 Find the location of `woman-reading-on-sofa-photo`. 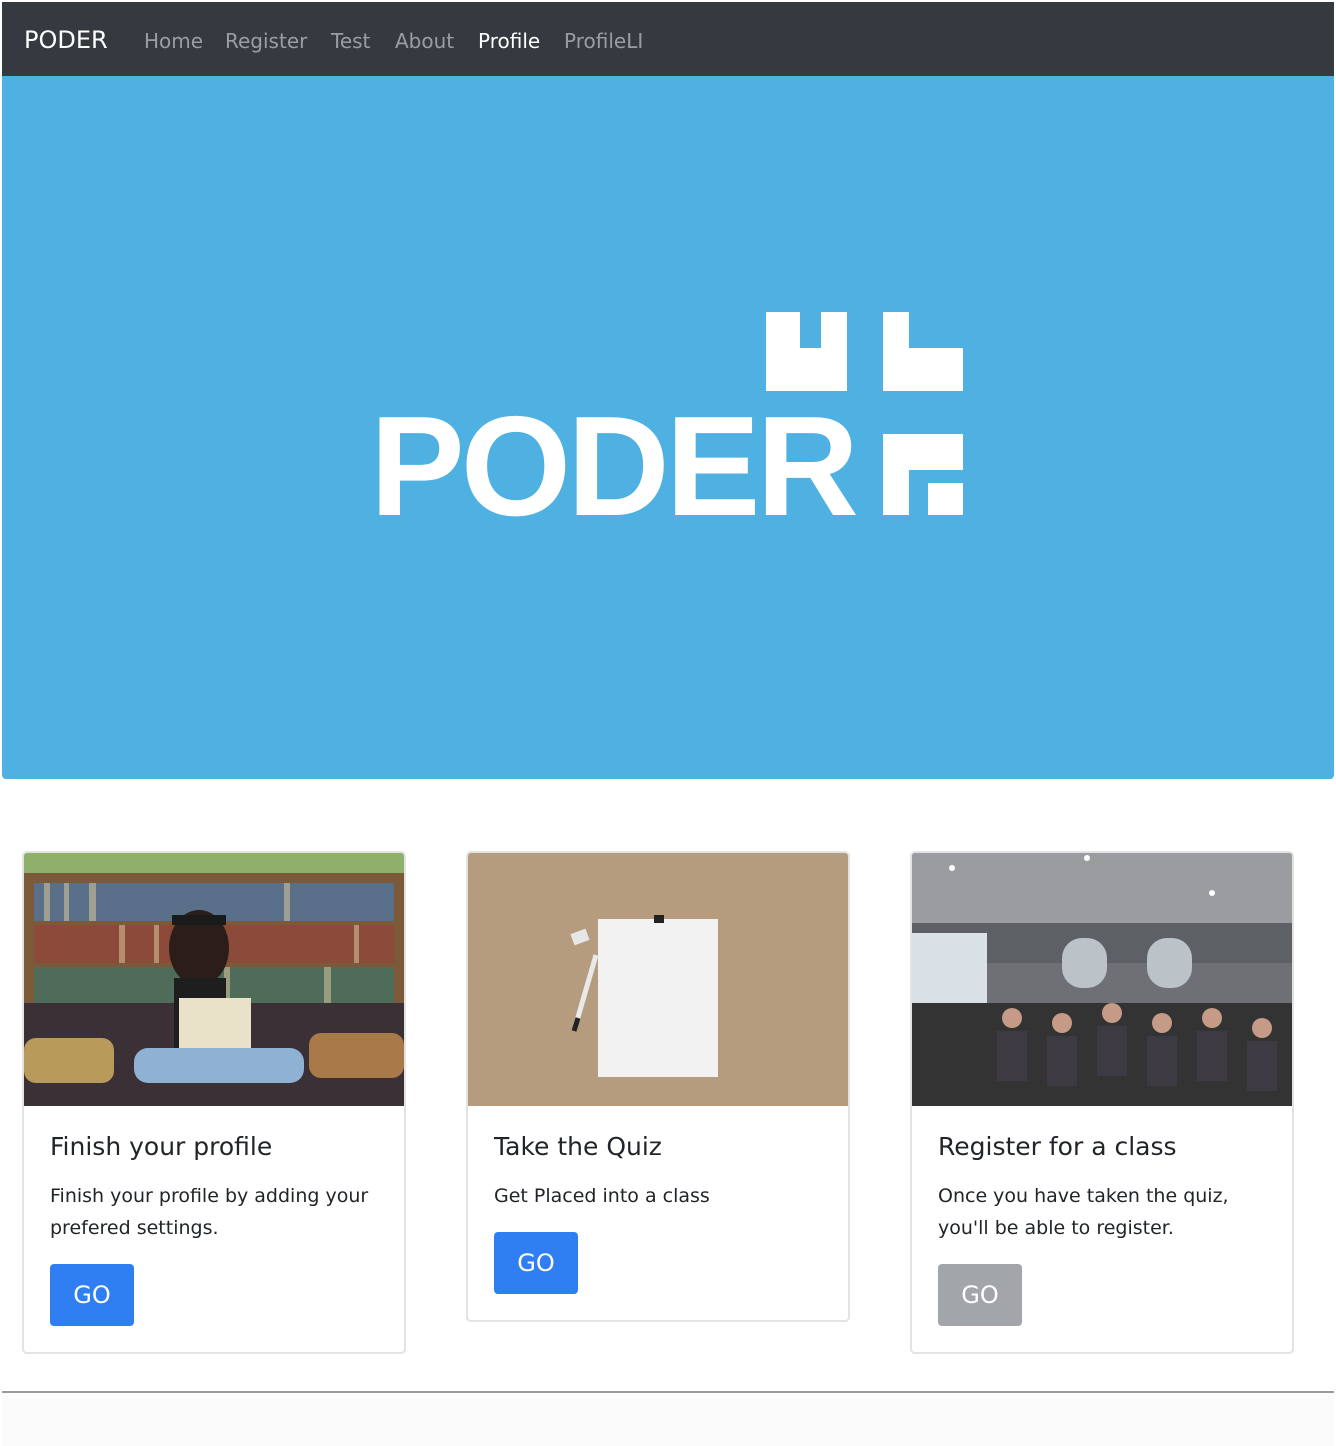

woman-reading-on-sofa-photo is located at coordinates (214, 979).